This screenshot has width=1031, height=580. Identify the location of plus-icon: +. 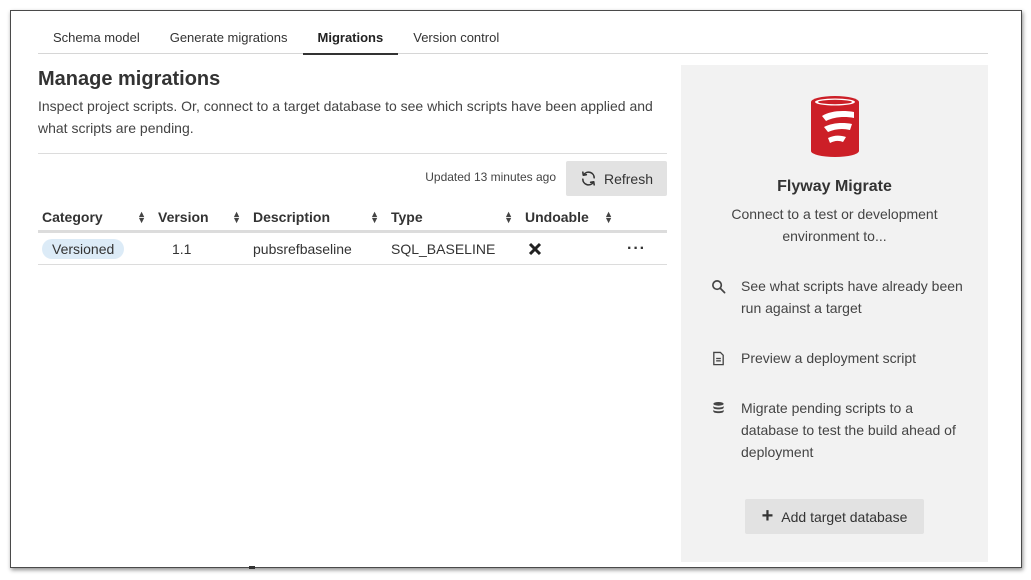
(767, 515).